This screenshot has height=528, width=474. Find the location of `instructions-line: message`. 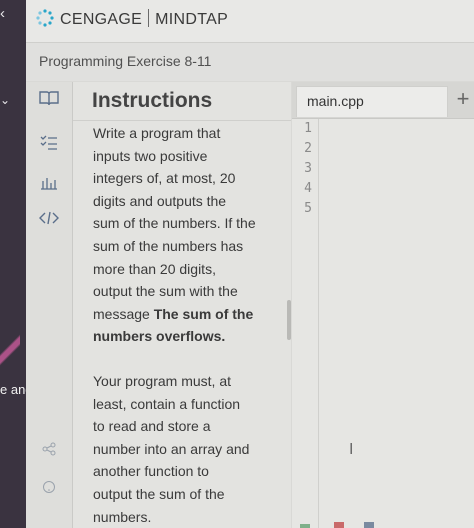

instructions-line: message is located at coordinates (123, 313).